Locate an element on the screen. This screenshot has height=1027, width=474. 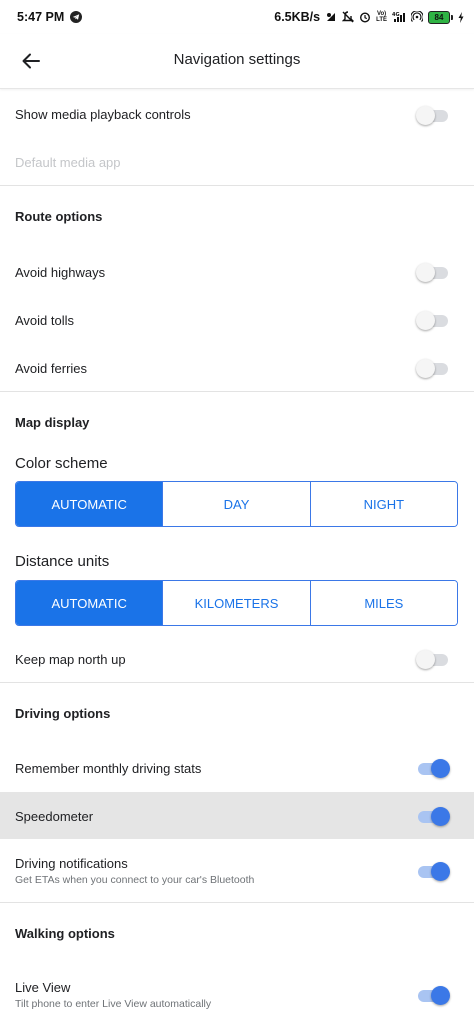
walking-options-heading: Walking options is located at coordinates (65, 933).